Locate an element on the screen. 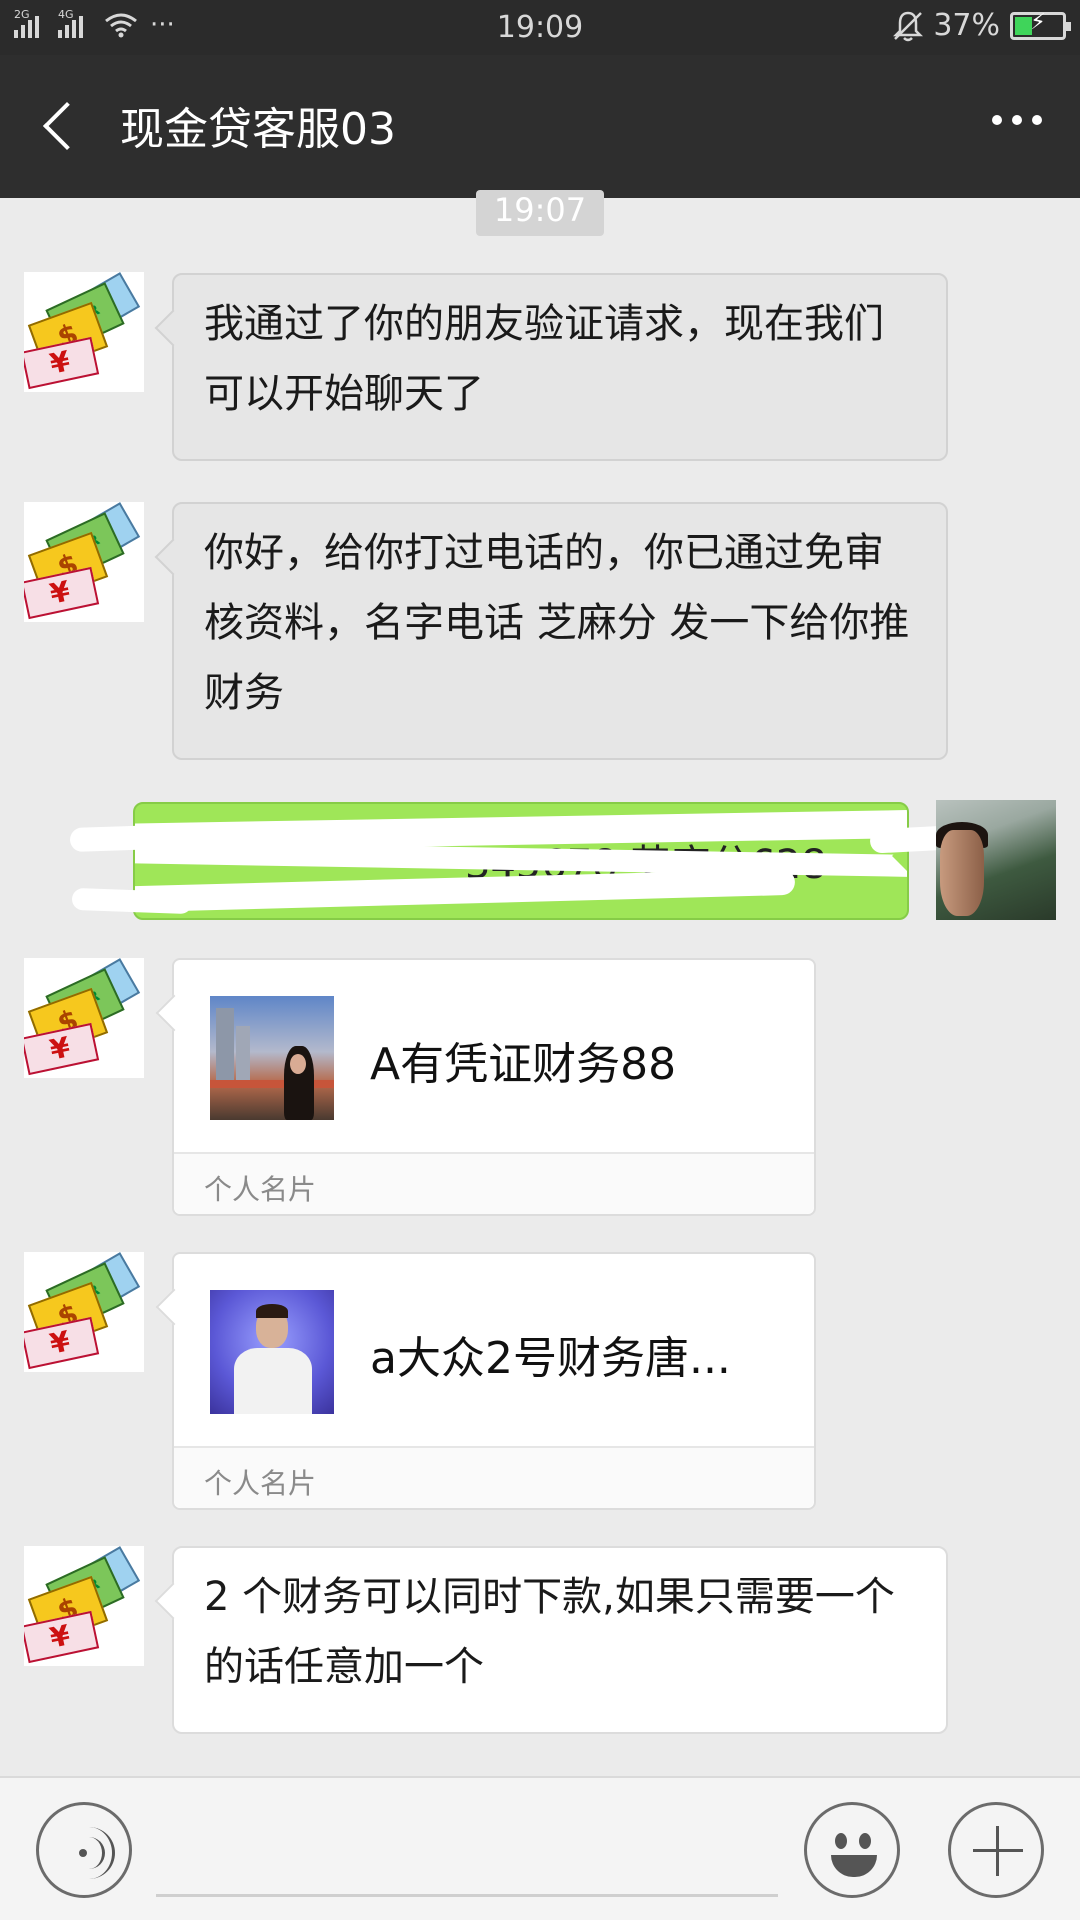  bell-off-icon is located at coordinates (908, 26).